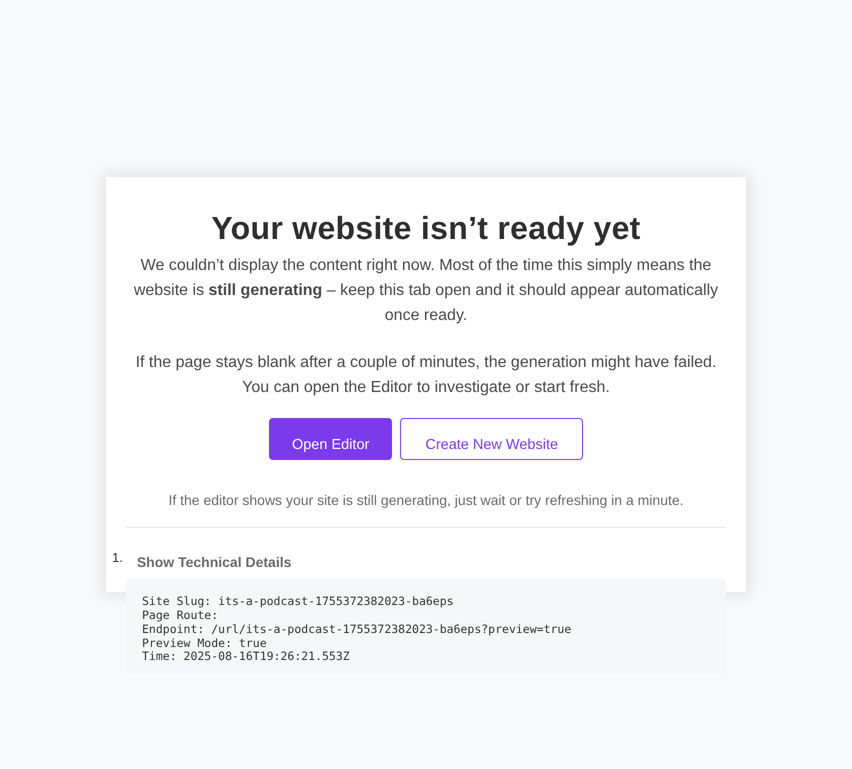  Describe the element at coordinates (330, 439) in the screenshot. I see `open-editor-button: Open Editor` at that location.